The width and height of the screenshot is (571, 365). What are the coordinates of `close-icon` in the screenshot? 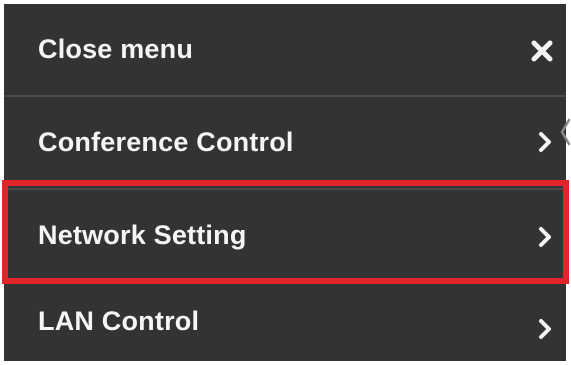 It's located at (542, 51).